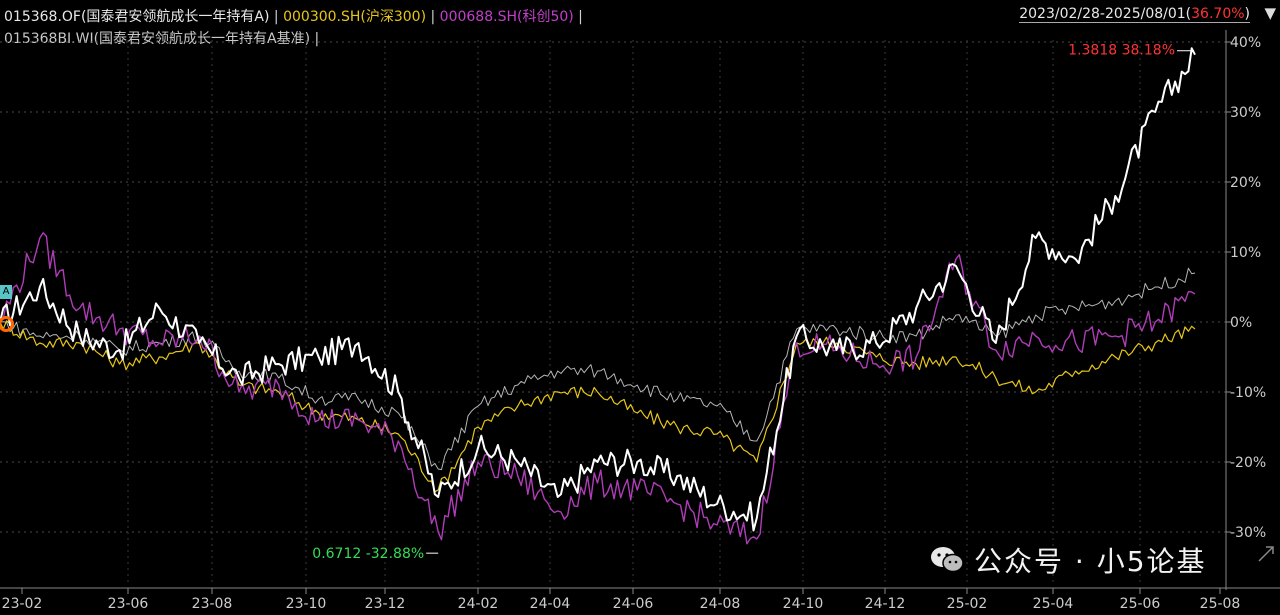 The height and width of the screenshot is (615, 1280). I want to click on x-tick-label: 23-10, so click(306, 604).